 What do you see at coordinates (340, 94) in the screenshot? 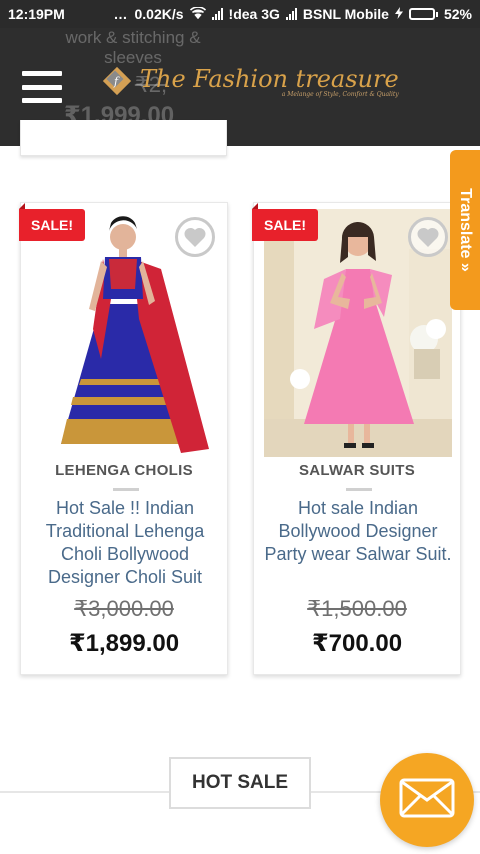
I see `brand-tagline: a Melange of Style, Comfort & Quality` at bounding box center [340, 94].